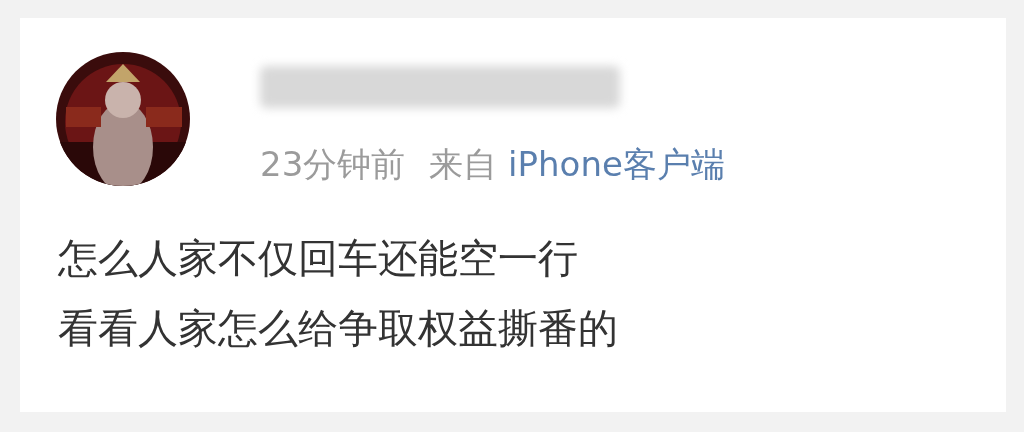  What do you see at coordinates (333, 164) in the screenshot?
I see `post-time: 23分钟前` at bounding box center [333, 164].